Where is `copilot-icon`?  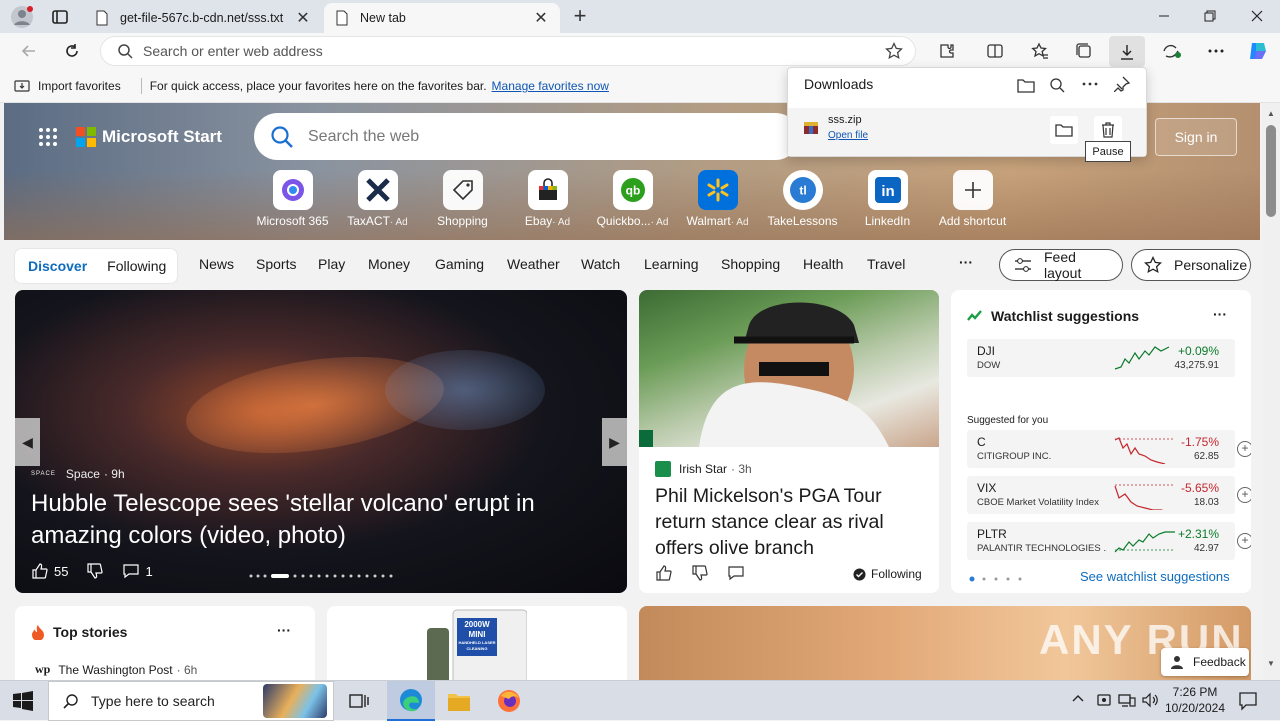
copilot-icon is located at coordinates (1258, 51).